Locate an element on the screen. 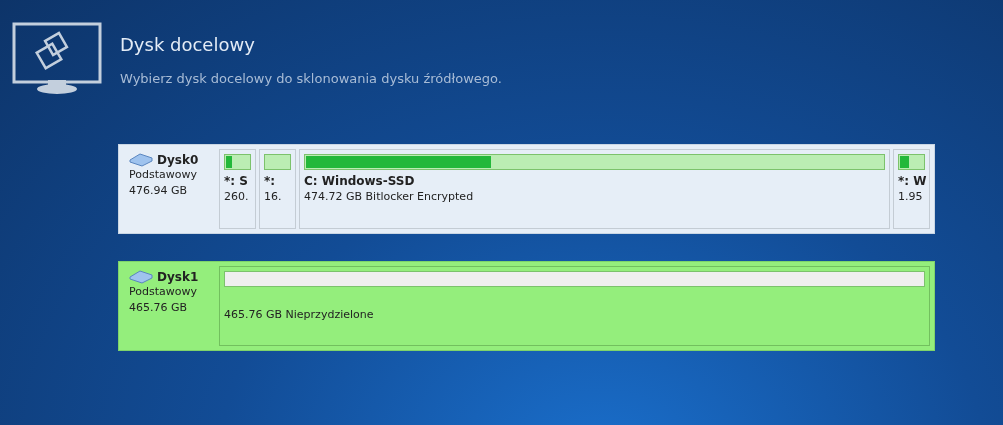 This screenshot has width=1003, height=425. partition-size: 465.76 GB Nieprzydzielone is located at coordinates (299, 315).